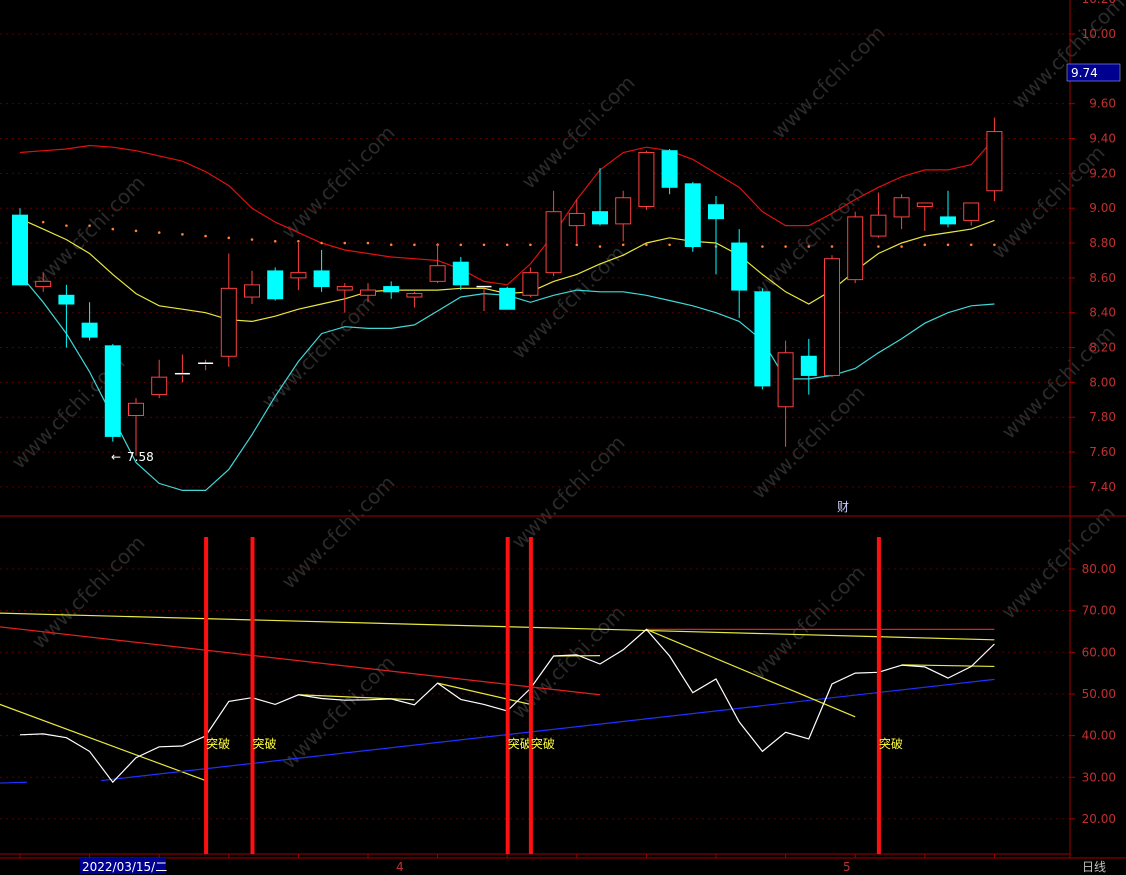 This screenshot has height=875, width=1126. Describe the element at coordinates (124, 867) in the screenshot. I see `footer-date-label: 2022/03/15/二` at that location.